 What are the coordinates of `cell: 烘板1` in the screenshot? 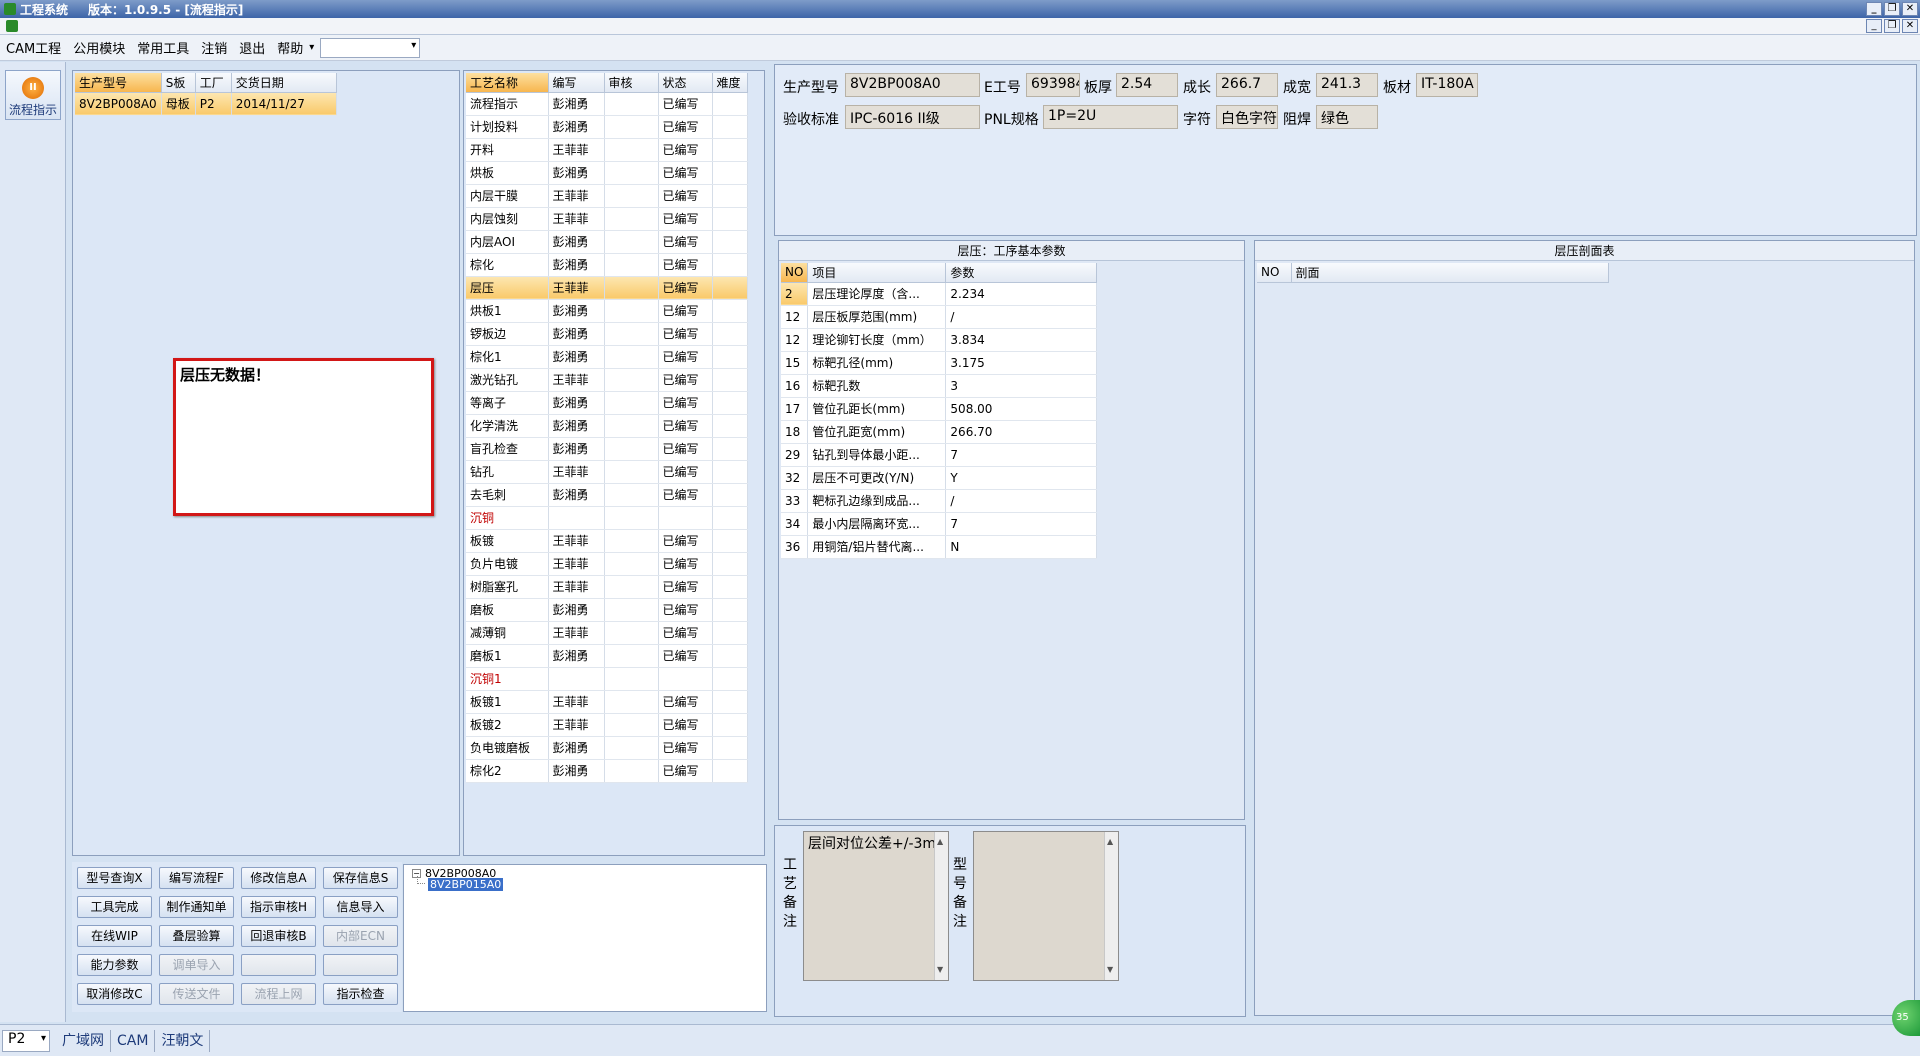 It's located at (507, 311).